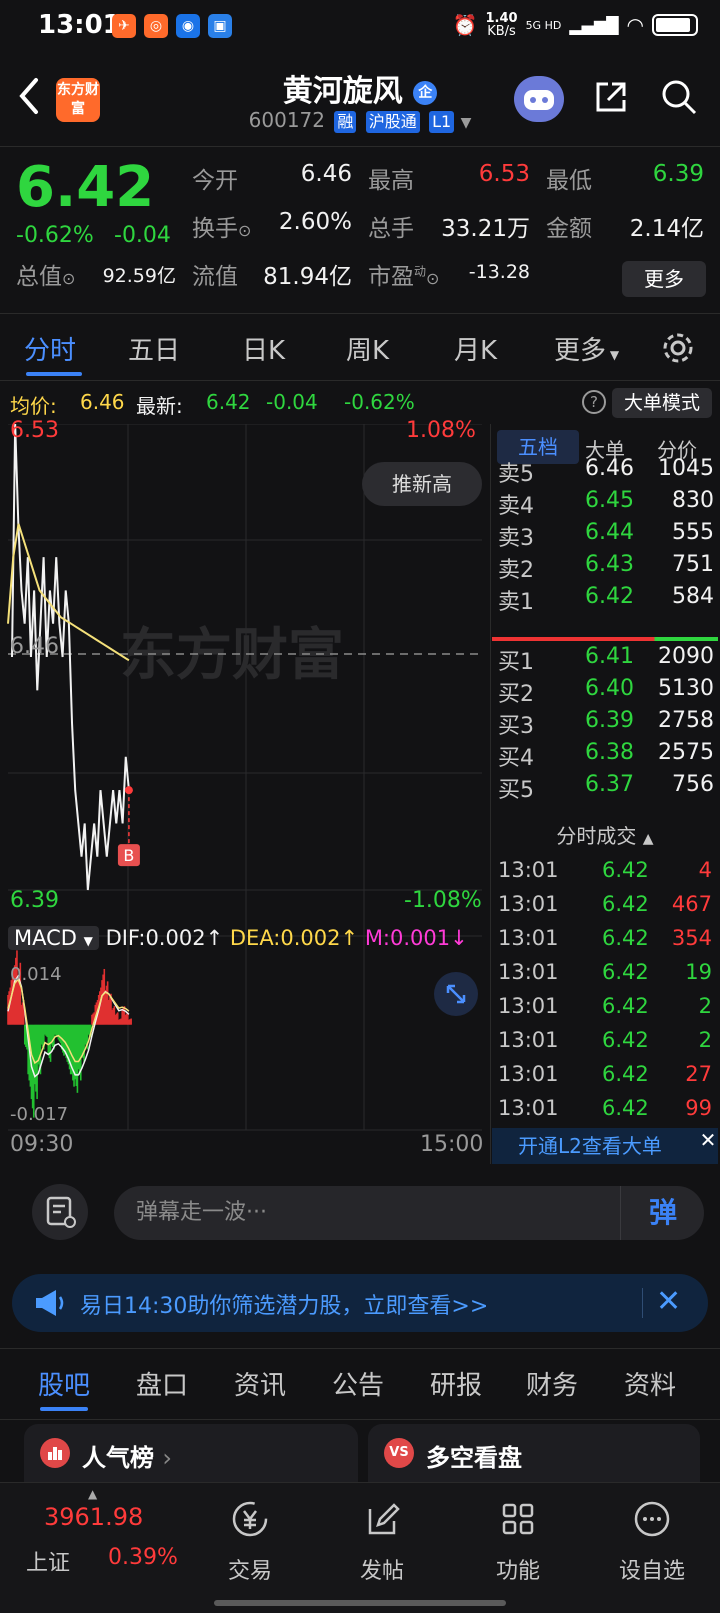  I want to click on y-mid-label: 6.46, so click(34, 646).